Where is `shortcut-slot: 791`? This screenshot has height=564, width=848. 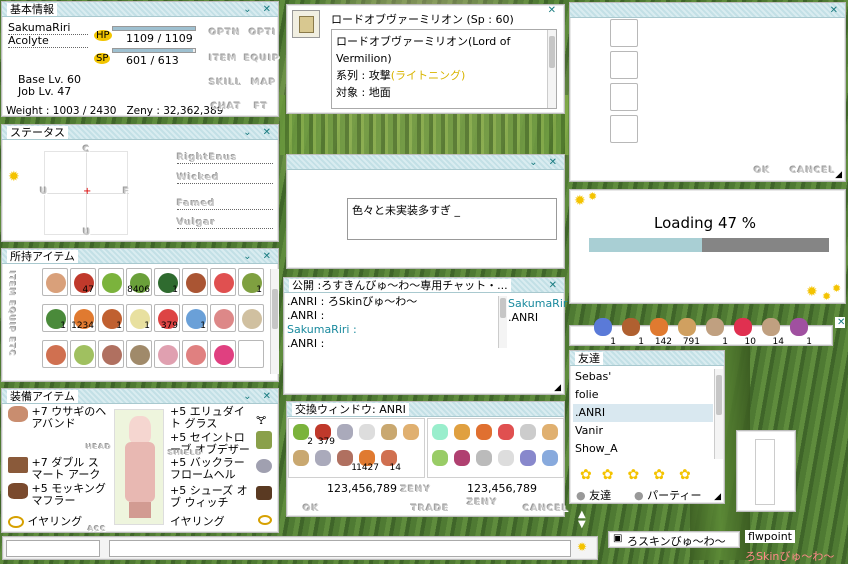
shortcut-slot: 791 is located at coordinates (687, 332).